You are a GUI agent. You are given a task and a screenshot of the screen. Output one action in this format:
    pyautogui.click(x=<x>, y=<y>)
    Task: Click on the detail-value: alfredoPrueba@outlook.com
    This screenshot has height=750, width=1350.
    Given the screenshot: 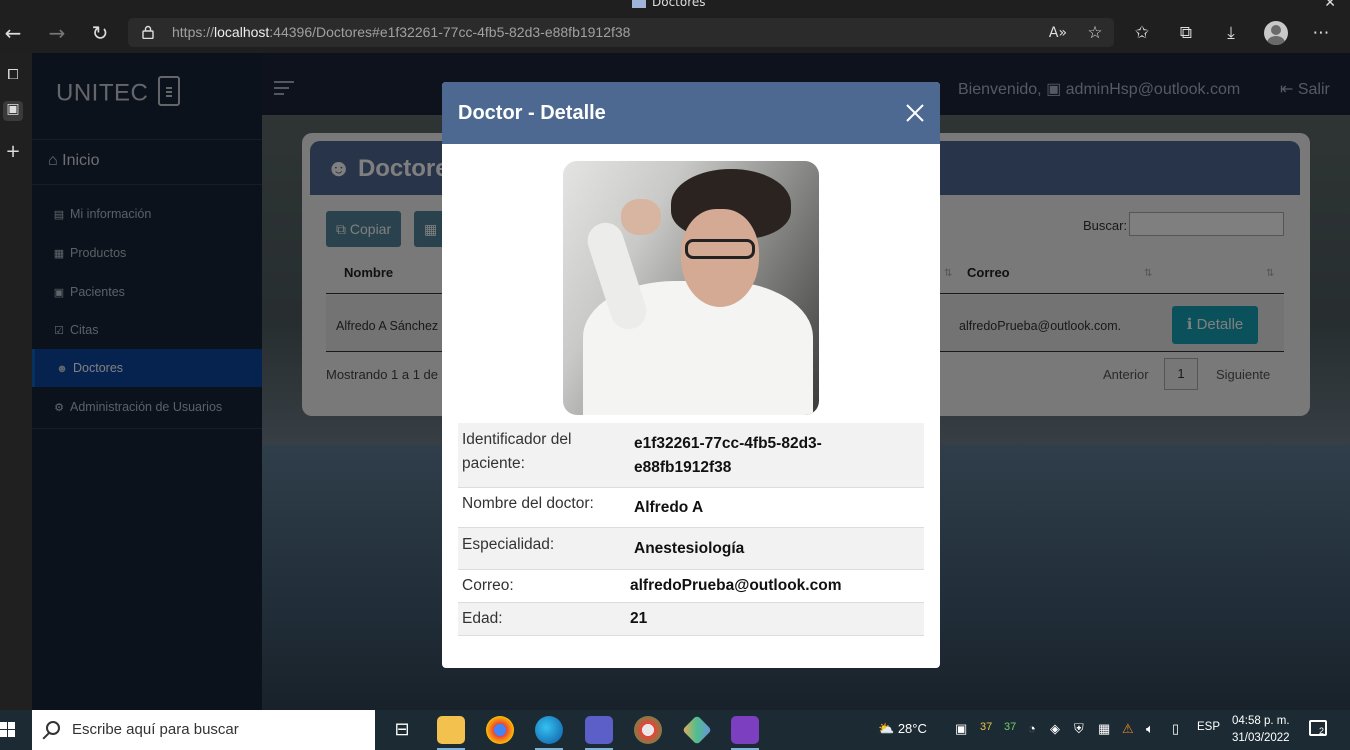 What is the action you would take?
    pyautogui.click(x=736, y=585)
    